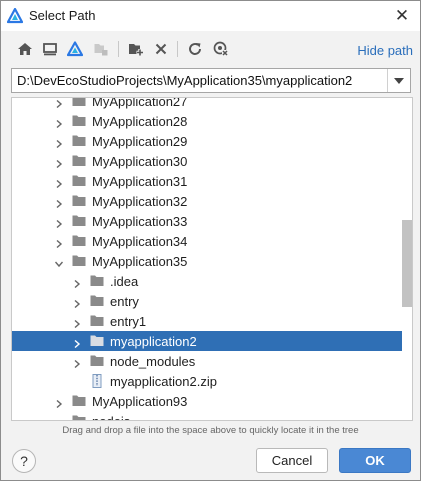 The image size is (421, 481). I want to click on tree-item-label: nodejs, so click(111, 417).